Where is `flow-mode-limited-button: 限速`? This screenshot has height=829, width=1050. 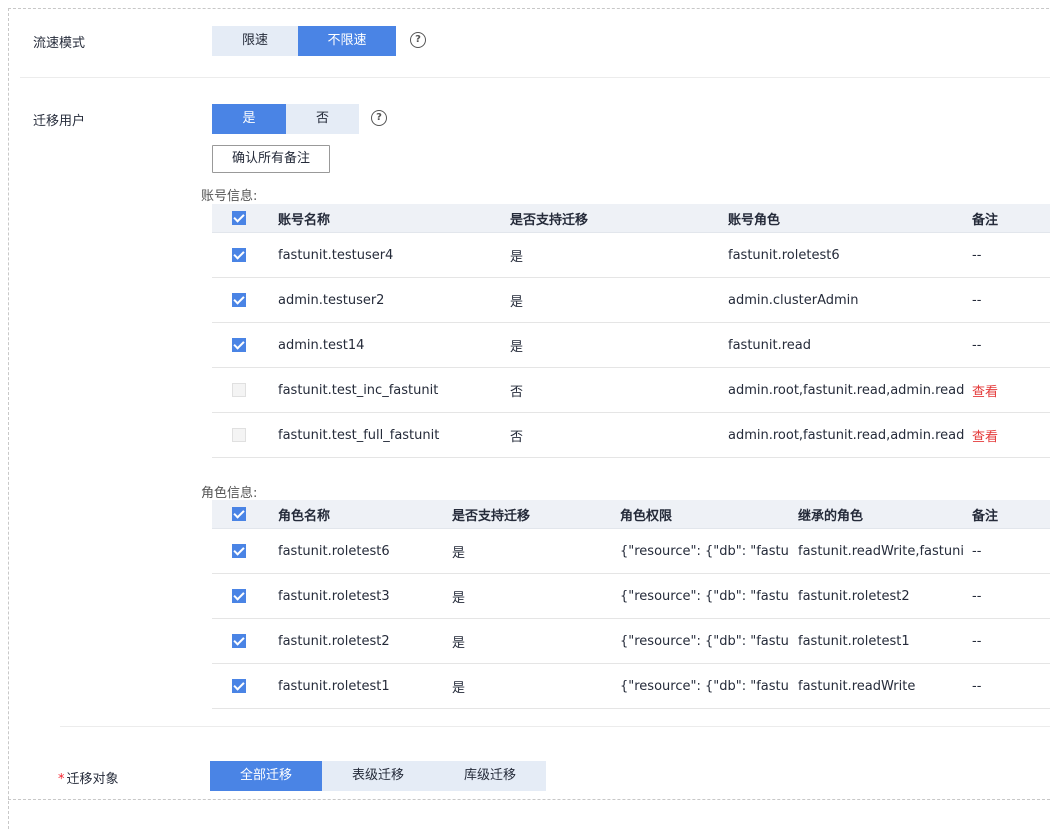
flow-mode-limited-button: 限速 is located at coordinates (255, 41).